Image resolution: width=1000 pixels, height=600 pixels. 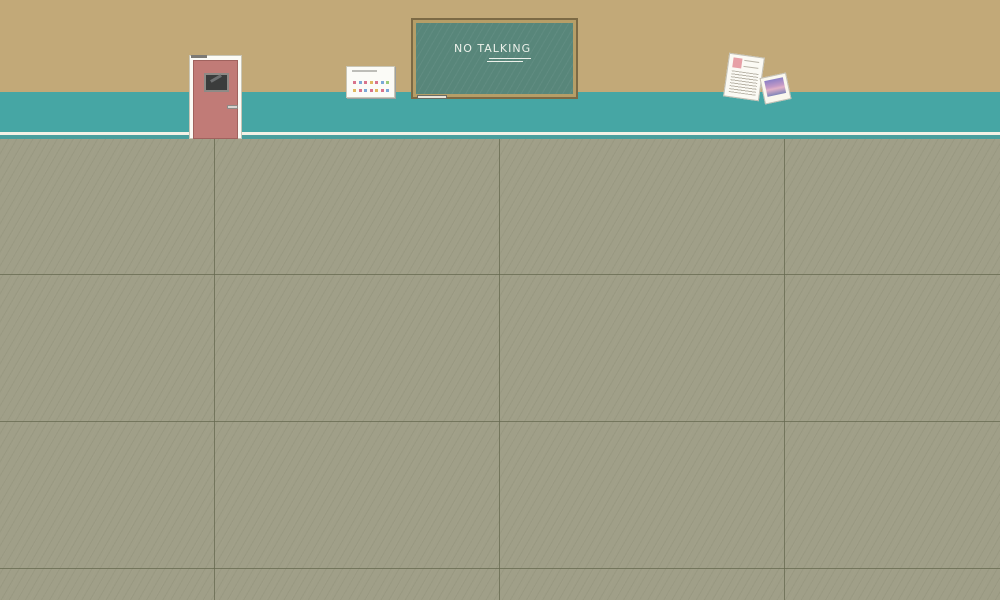 I want to click on calendar-grid, so click(x=371, y=88).